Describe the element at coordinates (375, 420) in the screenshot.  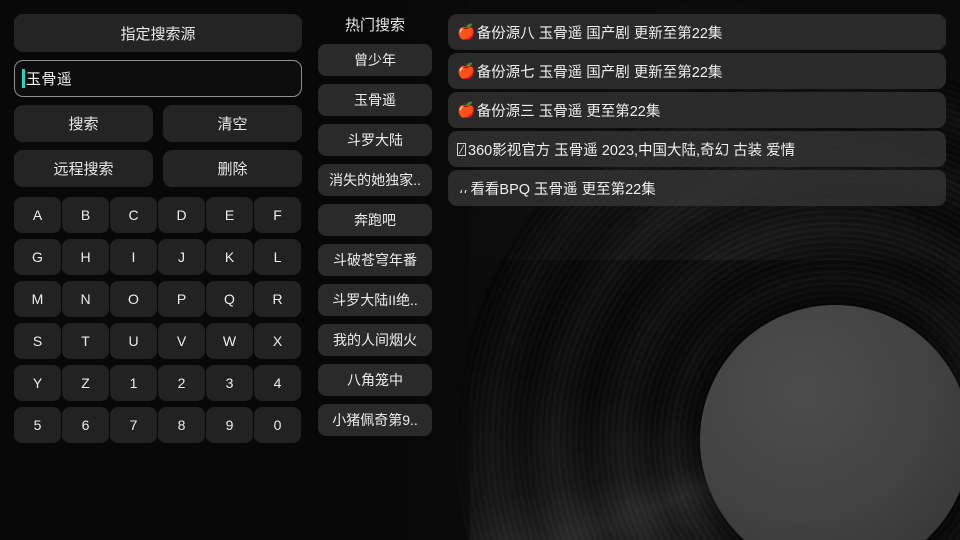
I see `hot-search-item: 小猪佩奇第9..` at that location.